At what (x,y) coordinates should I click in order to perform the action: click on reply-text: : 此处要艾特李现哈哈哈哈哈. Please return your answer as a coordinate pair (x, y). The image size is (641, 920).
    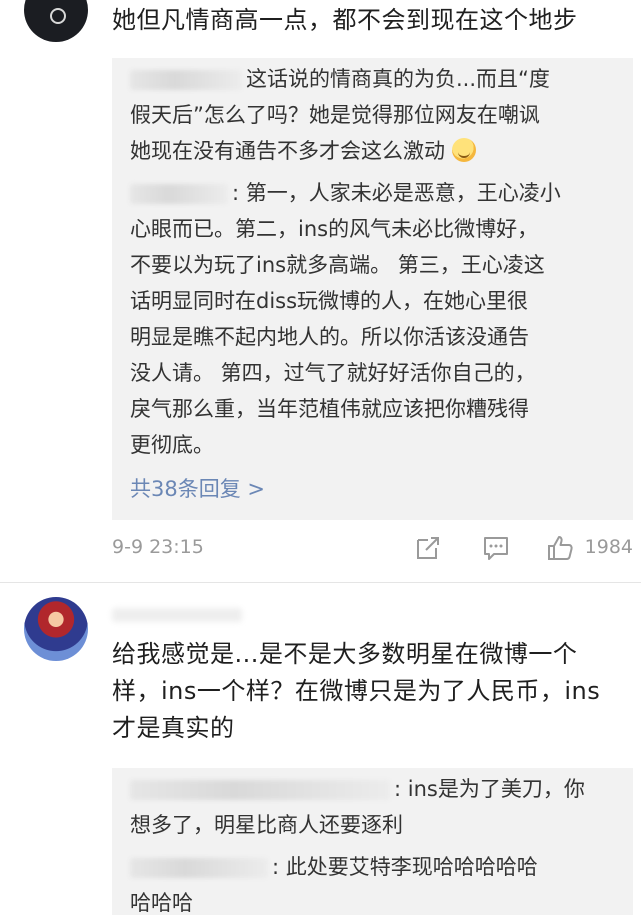
    Looking at the image, I should click on (405, 867).